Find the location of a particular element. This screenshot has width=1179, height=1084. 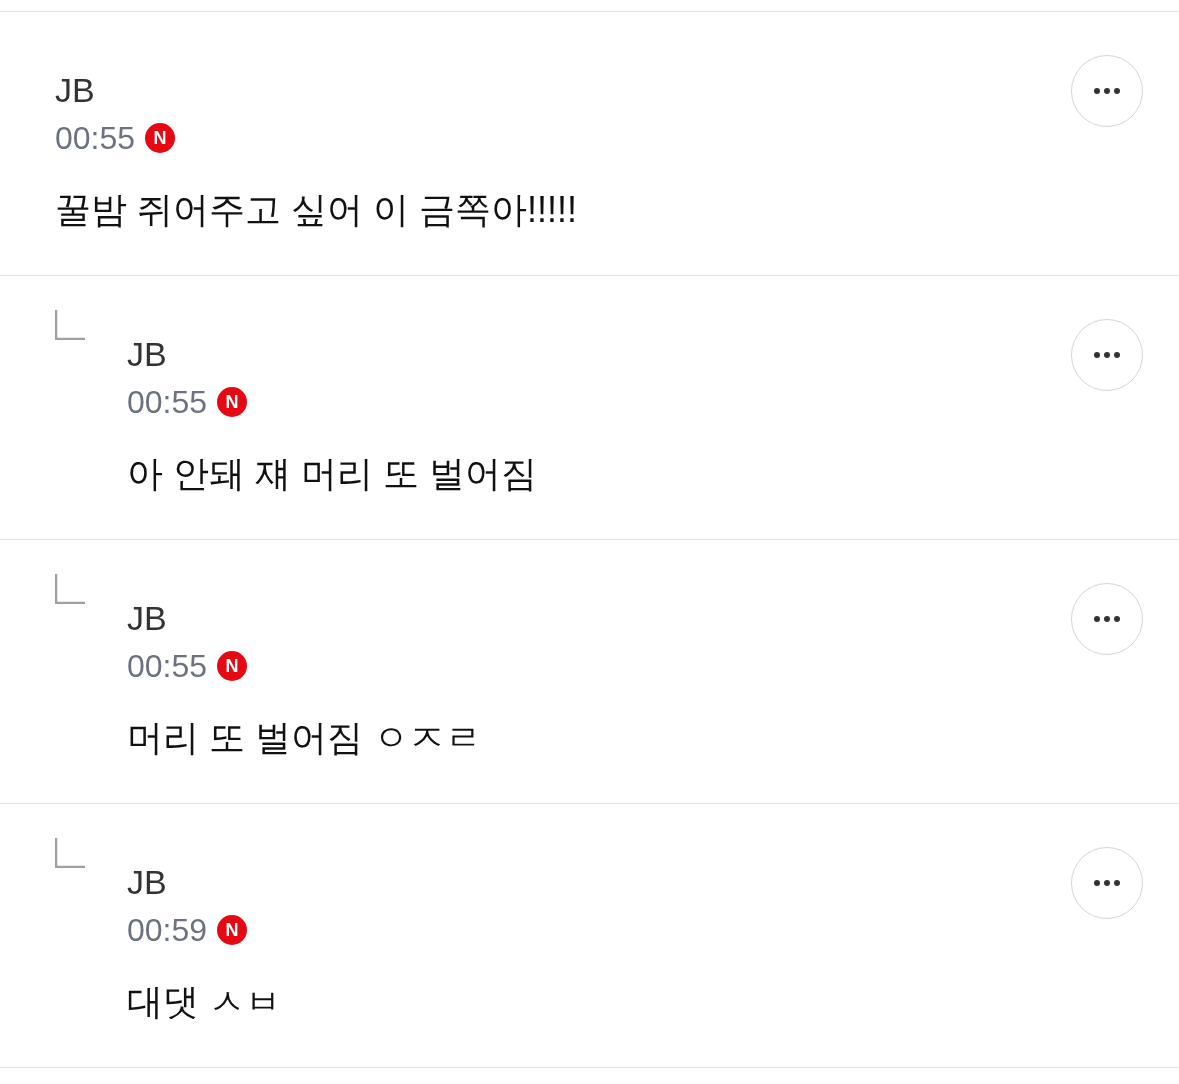

comment-text: 아 안돼 쟤 머리 또 벌어짐 is located at coordinates (332, 474).